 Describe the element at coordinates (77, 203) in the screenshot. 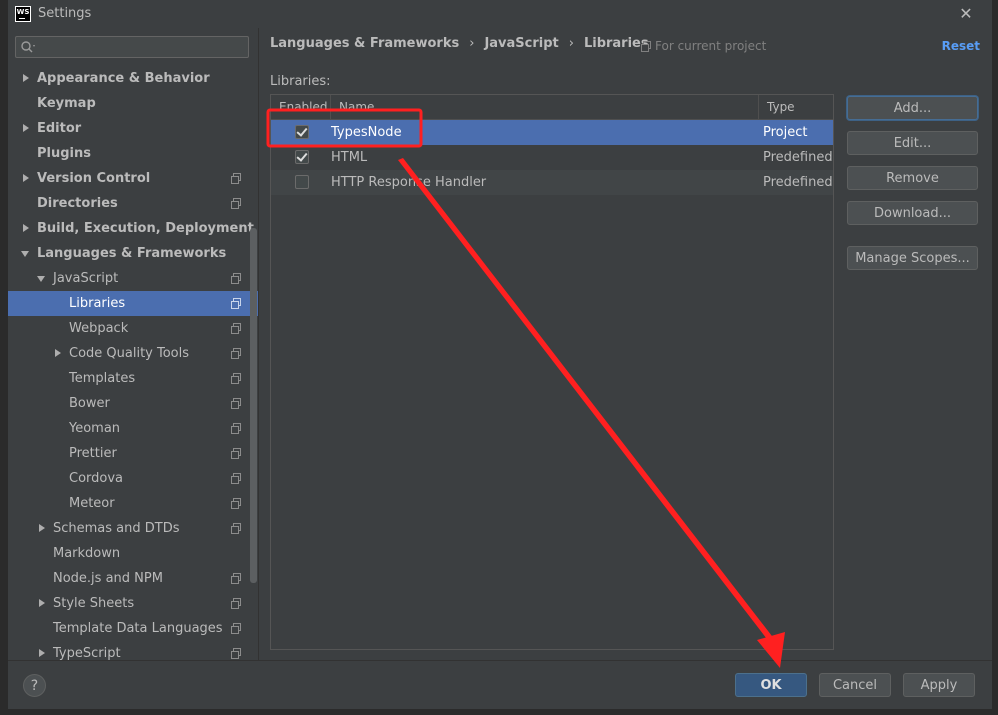

I see `sidebar-item-label: Directories` at that location.